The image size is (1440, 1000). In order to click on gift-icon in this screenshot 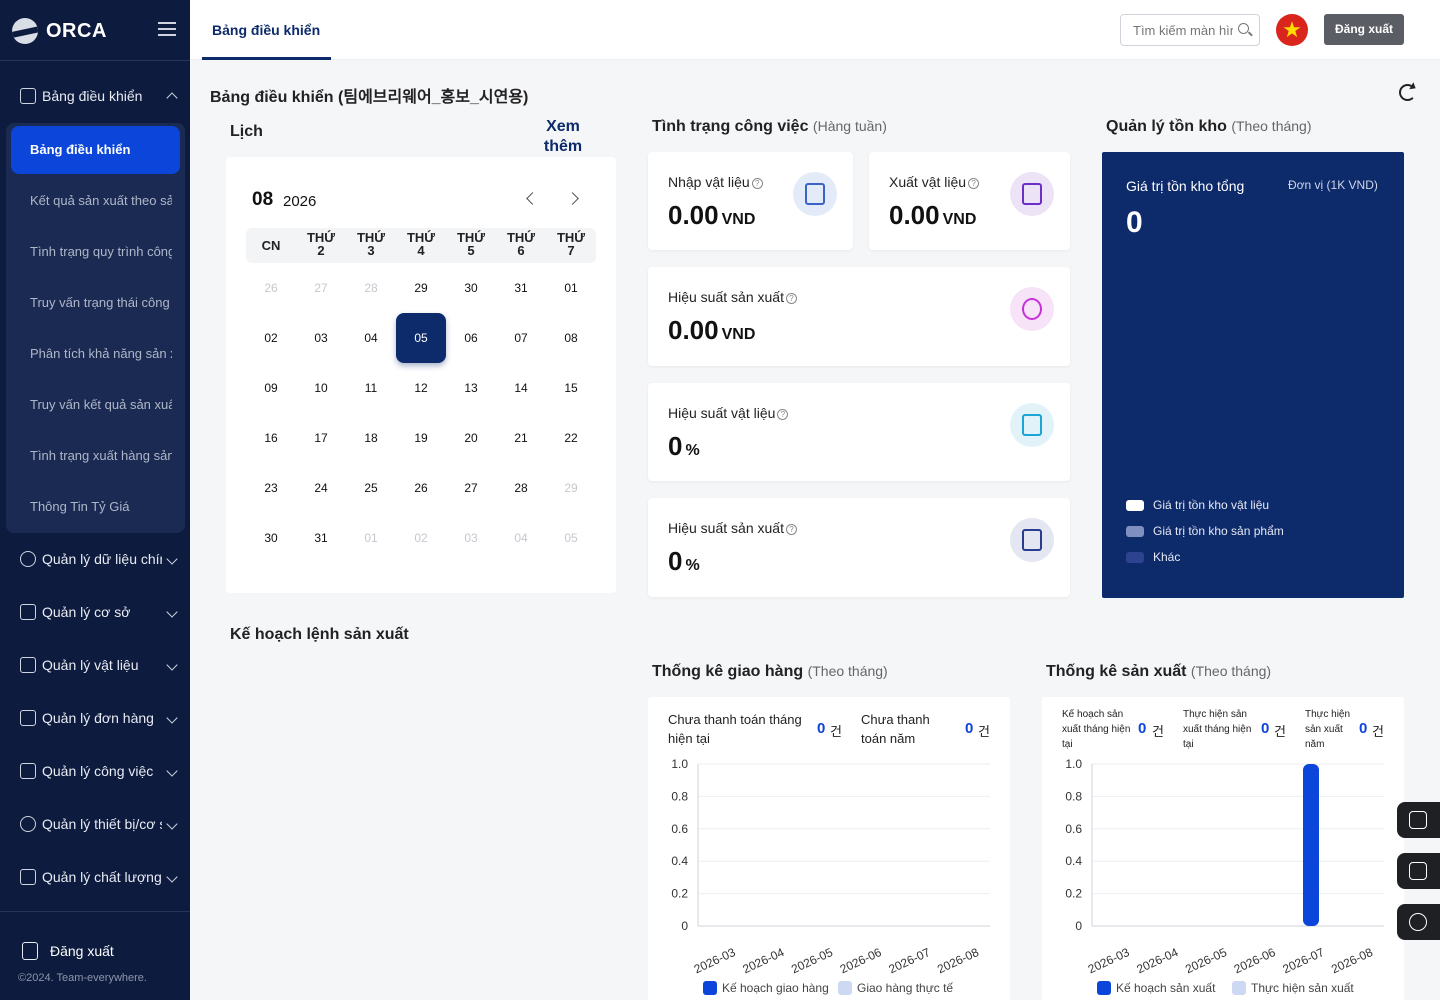, I will do `click(28, 877)`.